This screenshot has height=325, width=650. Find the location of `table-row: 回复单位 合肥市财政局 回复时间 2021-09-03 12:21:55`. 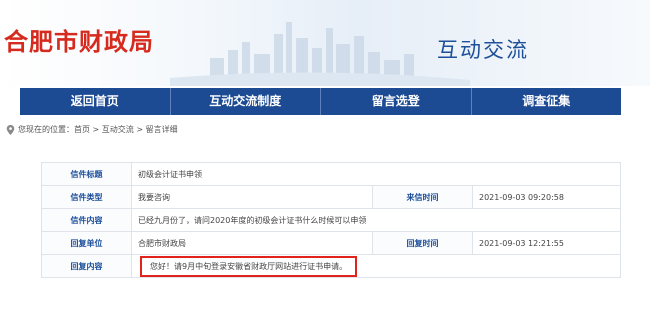

table-row: 回复单位 合肥市财政局 回复时间 2021-09-03 12:21:55 is located at coordinates (331, 243).